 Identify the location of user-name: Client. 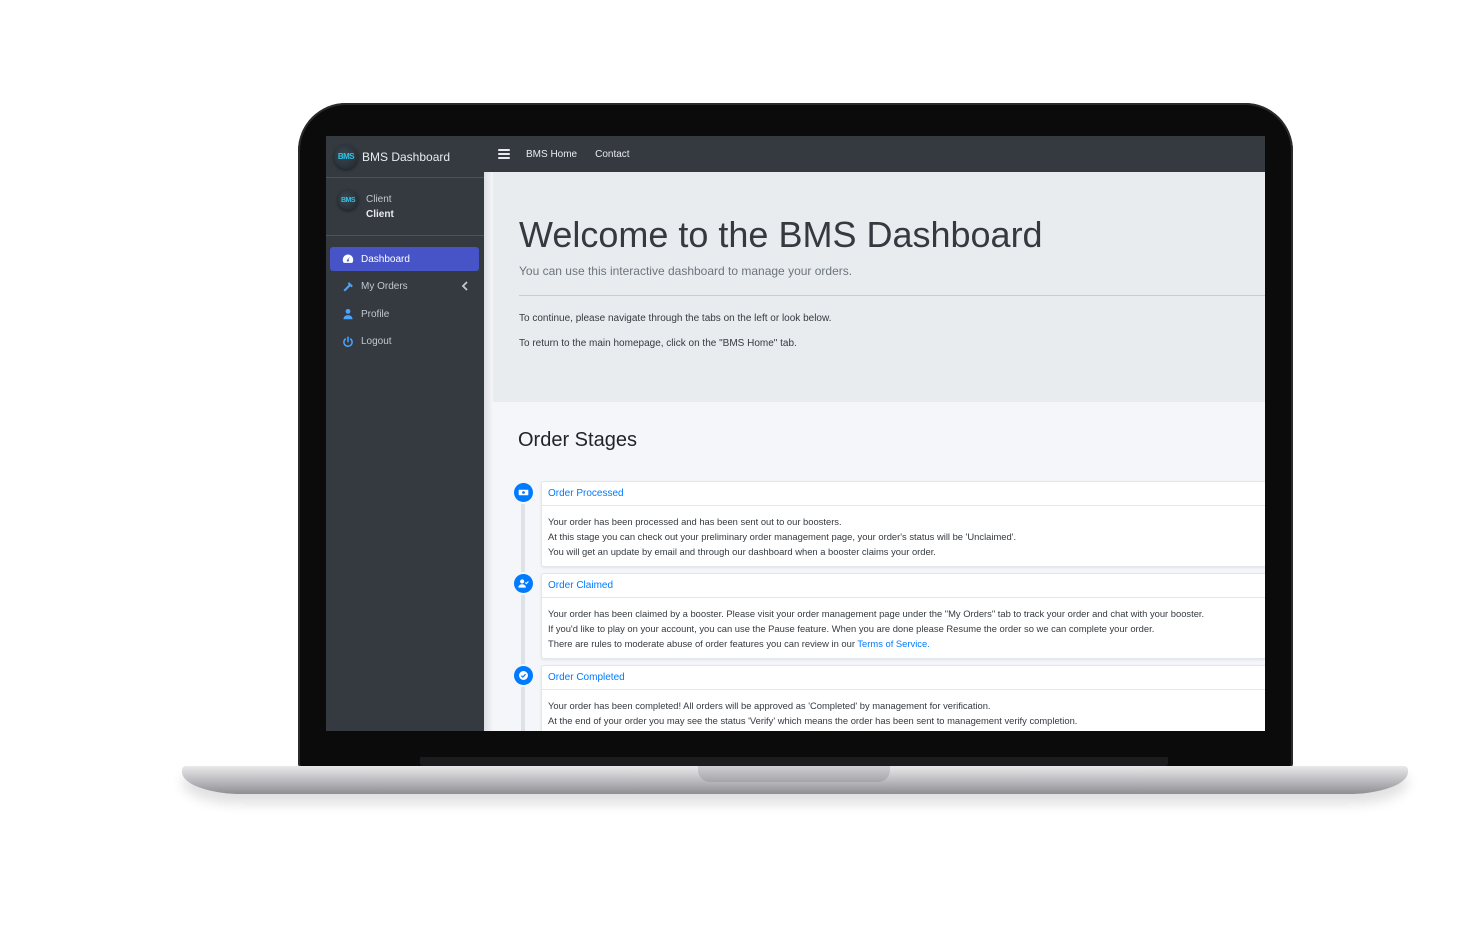
(379, 199).